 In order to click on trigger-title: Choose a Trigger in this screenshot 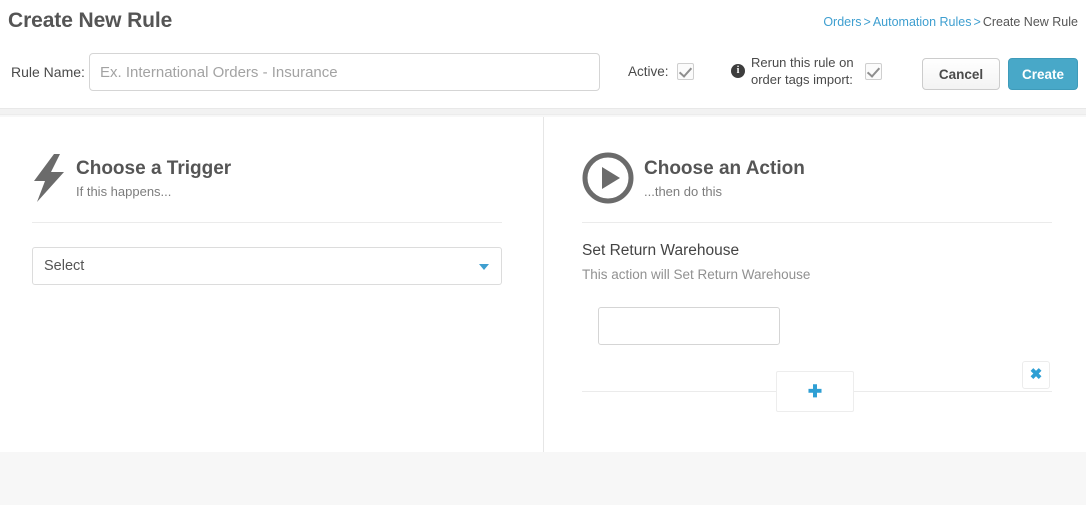, I will do `click(154, 168)`.